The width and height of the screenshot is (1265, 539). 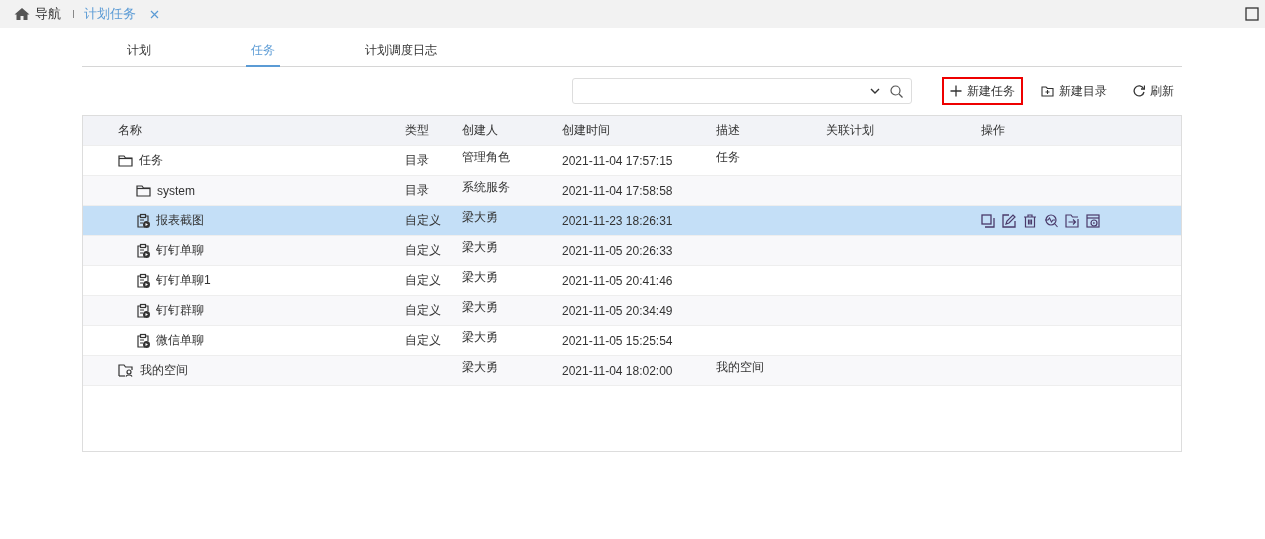 I want to click on table-cell-text: 2021-11-04 17:58:58, so click(x=618, y=190).